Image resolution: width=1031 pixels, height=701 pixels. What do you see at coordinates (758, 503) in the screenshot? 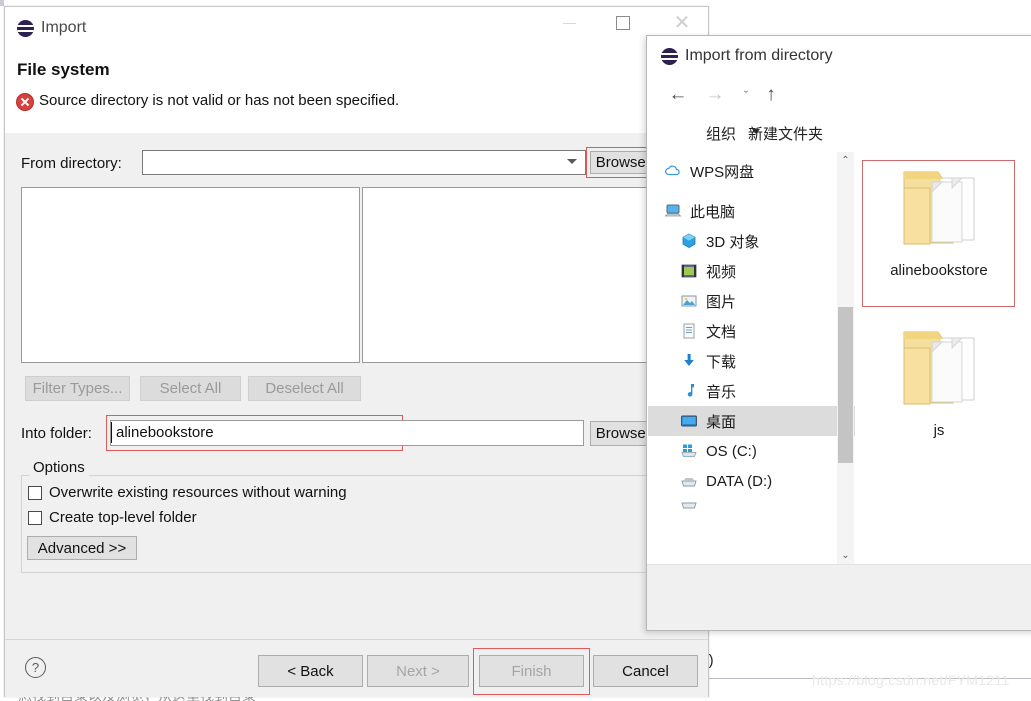
I see `tree-item-partial` at bounding box center [758, 503].